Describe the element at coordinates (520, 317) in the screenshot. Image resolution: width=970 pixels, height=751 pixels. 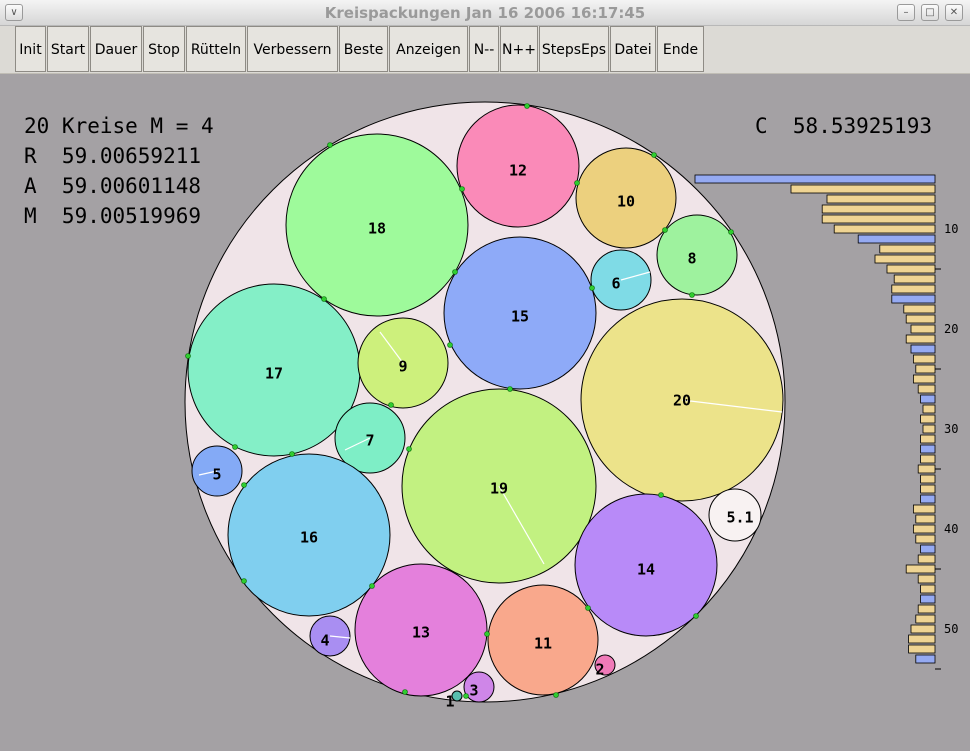
I see `circle-label: 15` at that location.